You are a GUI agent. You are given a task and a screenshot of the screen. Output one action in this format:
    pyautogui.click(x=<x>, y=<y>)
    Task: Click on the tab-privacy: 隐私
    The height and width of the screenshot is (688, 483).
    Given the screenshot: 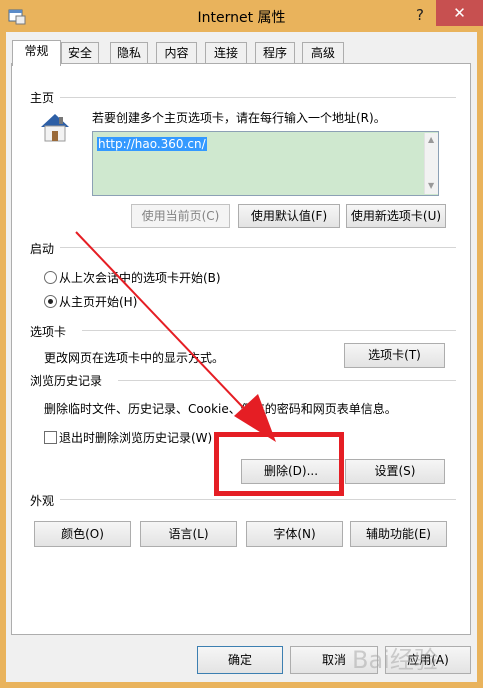 What is the action you would take?
    pyautogui.click(x=129, y=53)
    